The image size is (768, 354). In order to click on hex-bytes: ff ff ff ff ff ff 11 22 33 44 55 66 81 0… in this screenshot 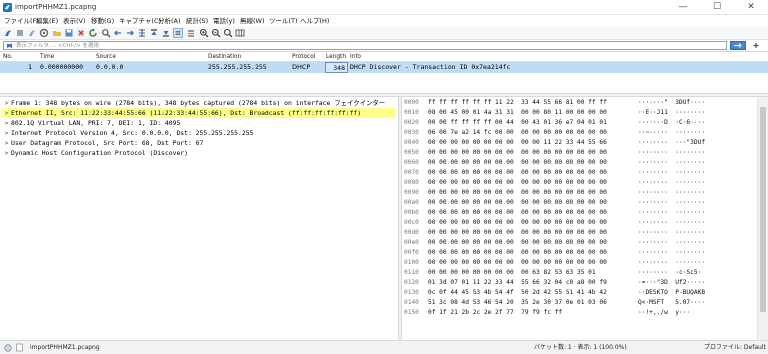, I will do `click(517, 103)`.